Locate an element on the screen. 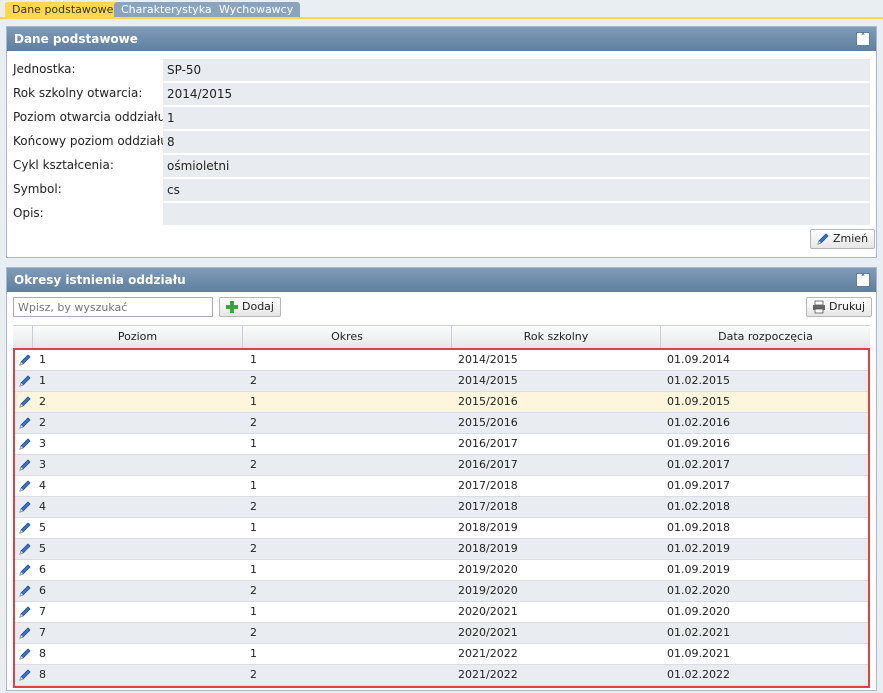  add-button: Dodaj is located at coordinates (250, 307).